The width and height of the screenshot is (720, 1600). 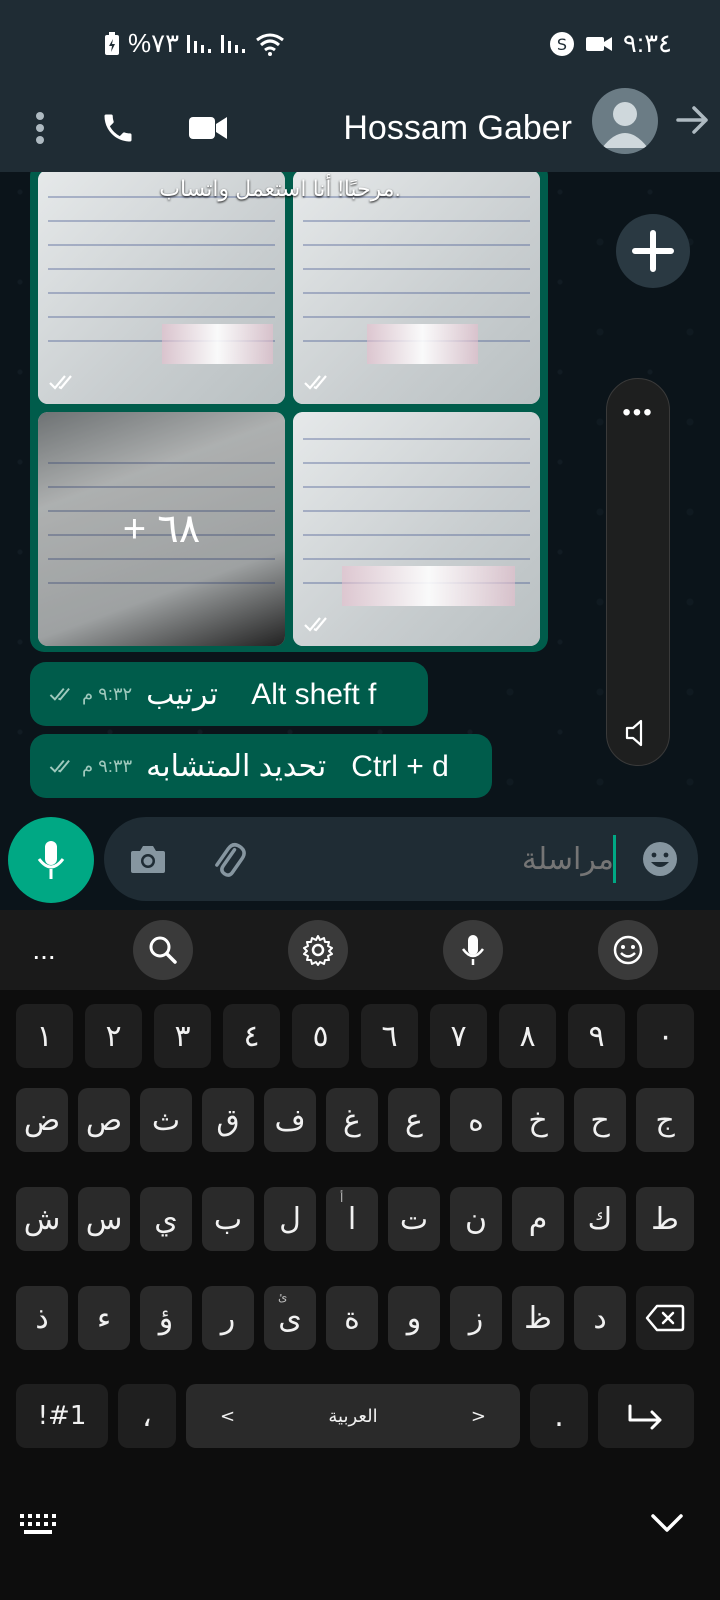 I want to click on key-letter: ذ, so click(x=42, y=1318).